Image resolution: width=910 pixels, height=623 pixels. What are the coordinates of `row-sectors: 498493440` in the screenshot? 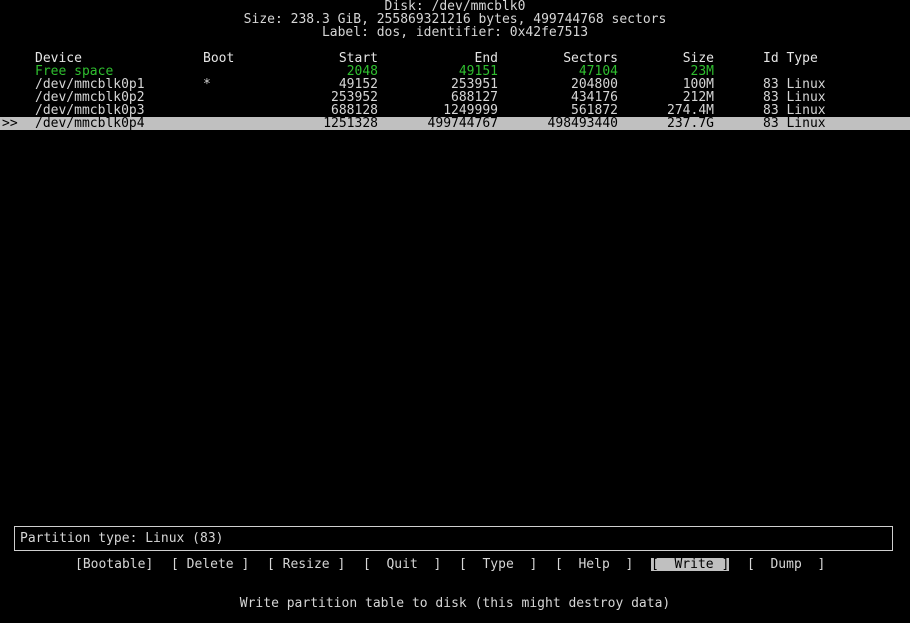 It's located at (582, 123).